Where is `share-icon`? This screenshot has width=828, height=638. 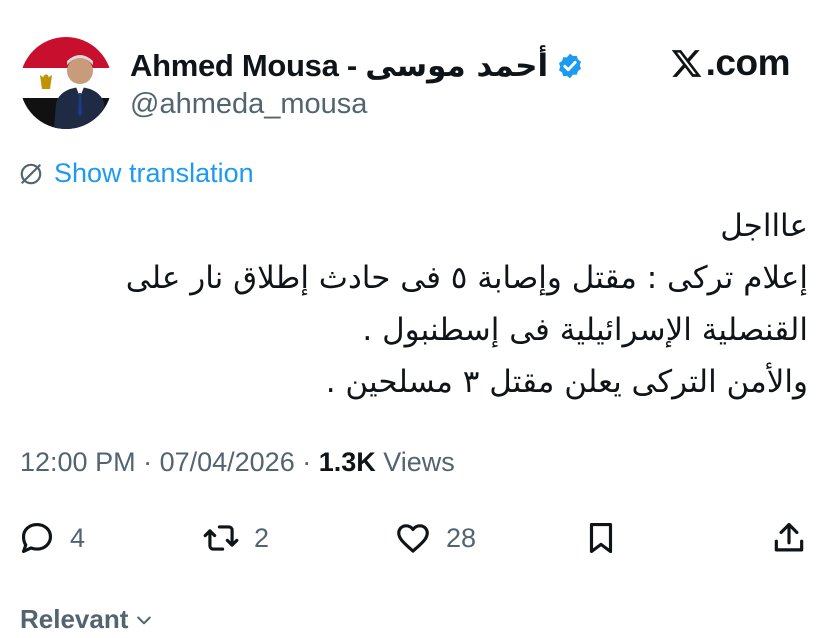
share-icon is located at coordinates (789, 537).